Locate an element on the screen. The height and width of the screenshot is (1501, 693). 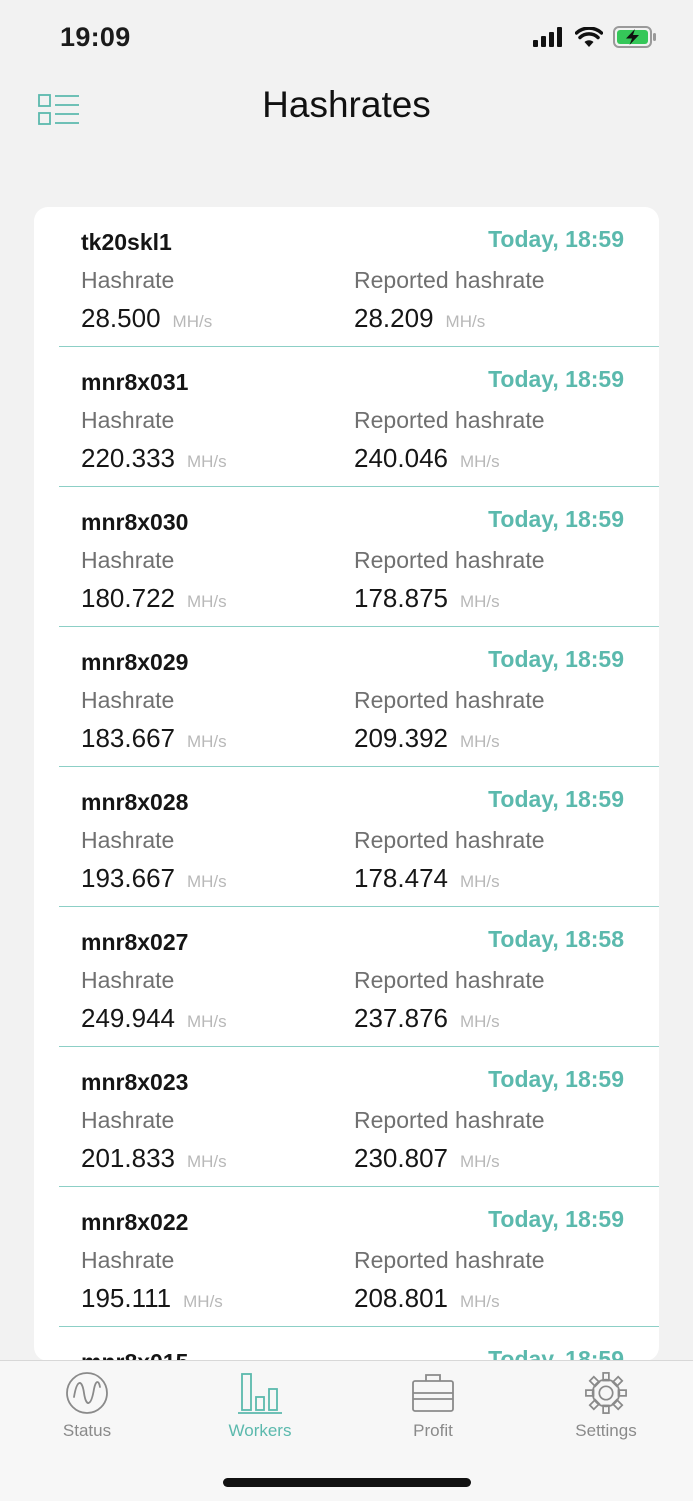
hashrate-value-group: 28.500 MH/s is located at coordinates (146, 318).